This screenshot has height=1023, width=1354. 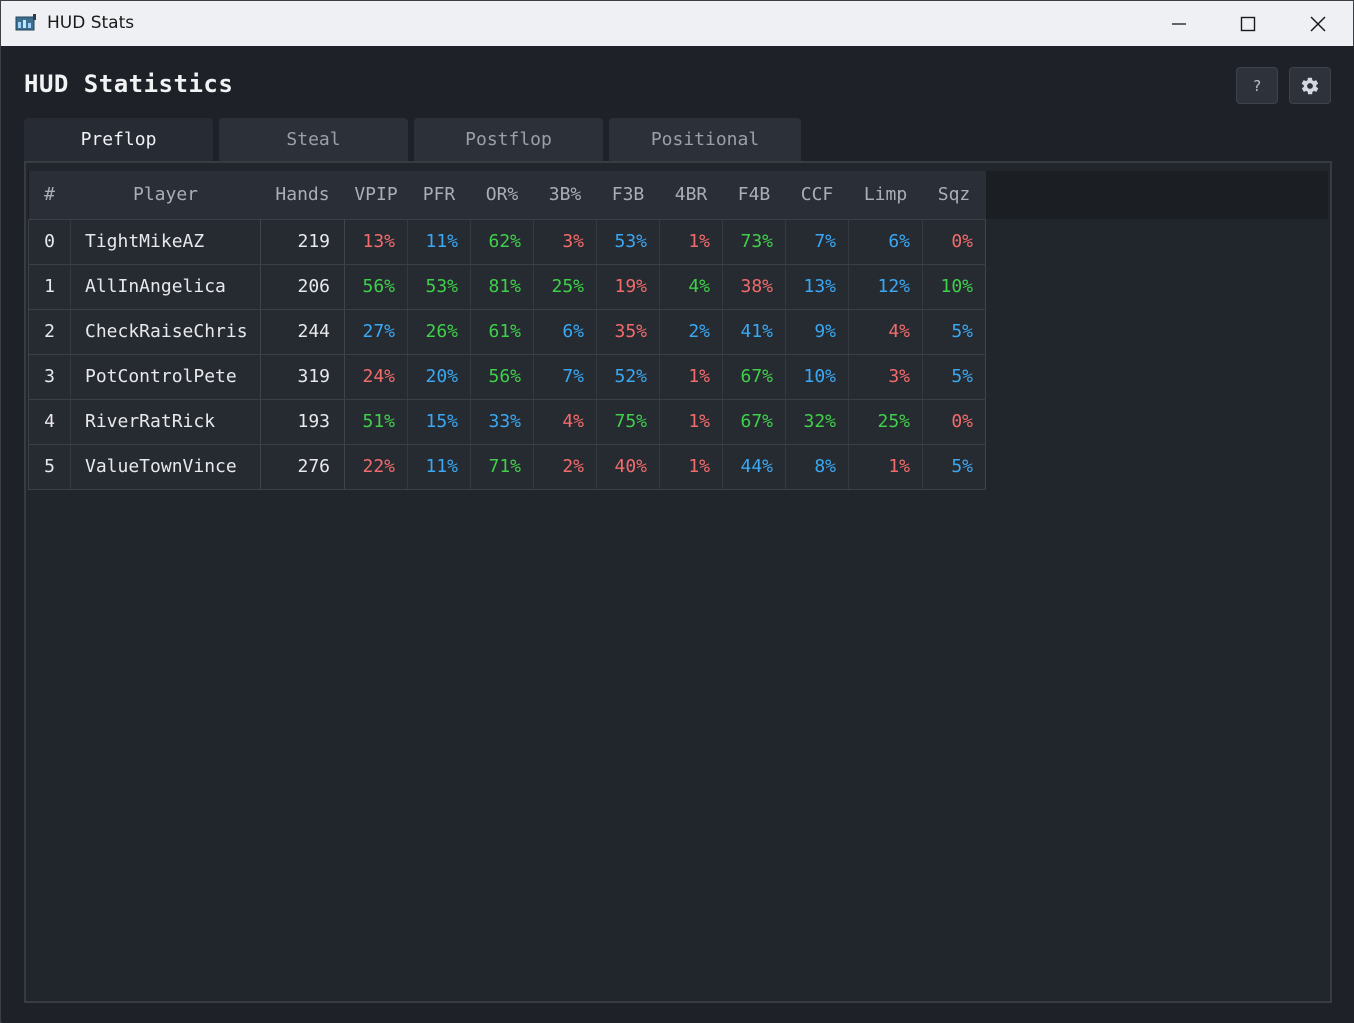 I want to click on stat-vpip: 24%, so click(x=376, y=376).